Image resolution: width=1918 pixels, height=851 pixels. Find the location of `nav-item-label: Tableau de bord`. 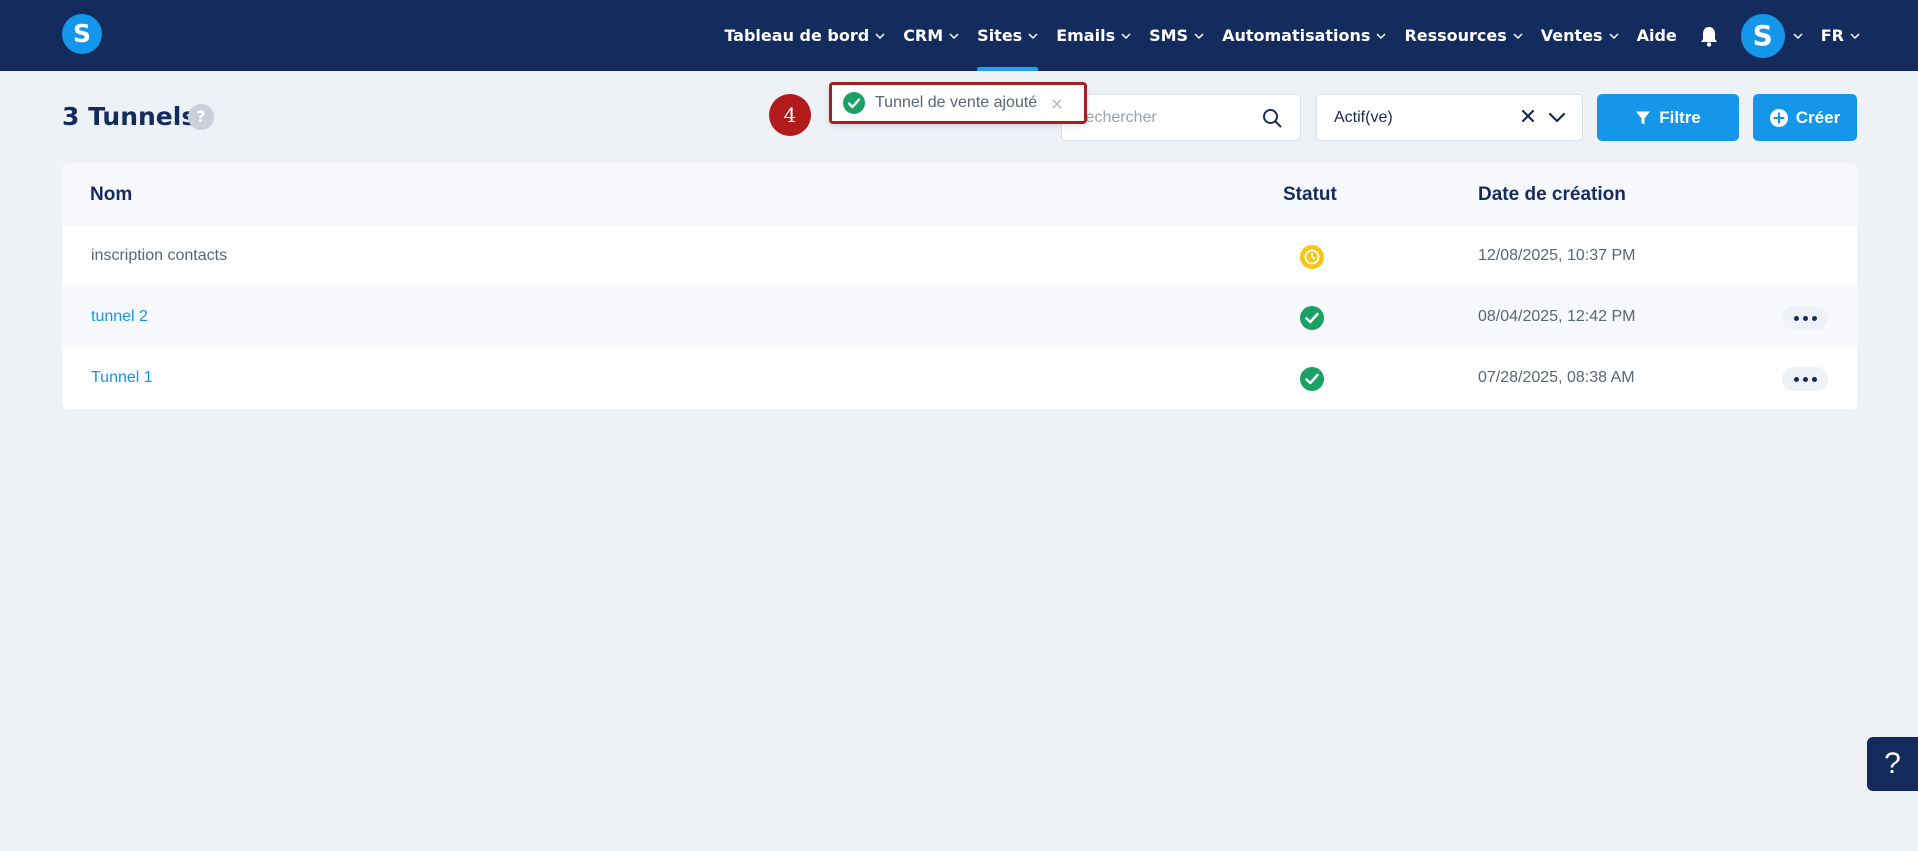

nav-item-label: Tableau de bord is located at coordinates (797, 35).